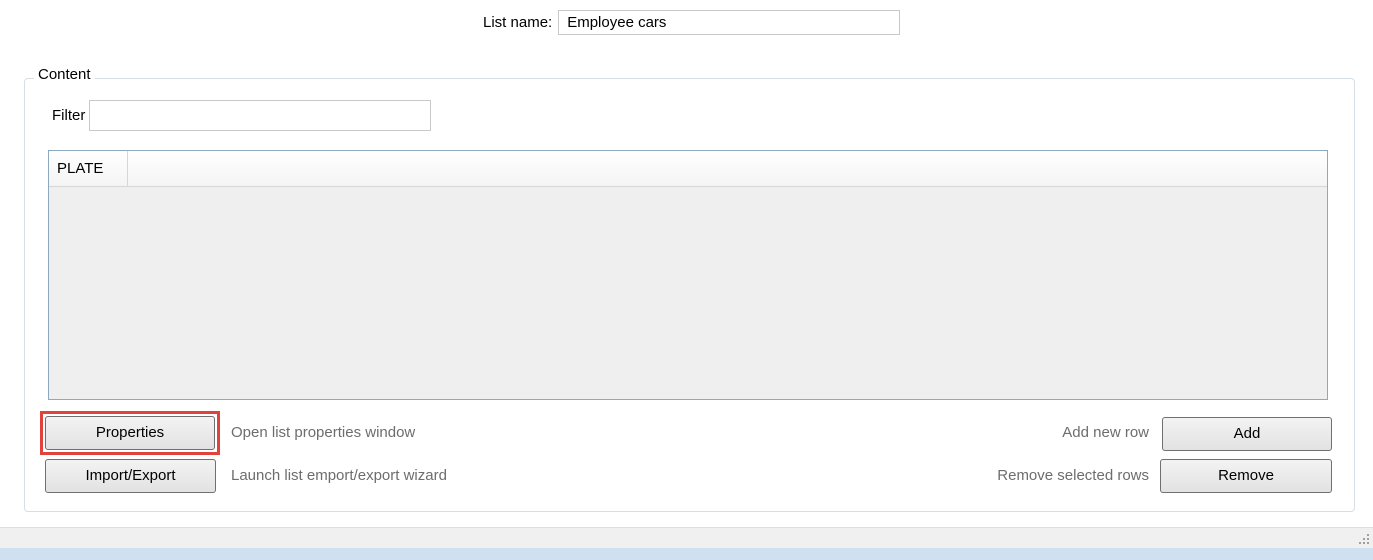 The width and height of the screenshot is (1373, 560). What do you see at coordinates (260, 115) in the screenshot?
I see `filter-input` at bounding box center [260, 115].